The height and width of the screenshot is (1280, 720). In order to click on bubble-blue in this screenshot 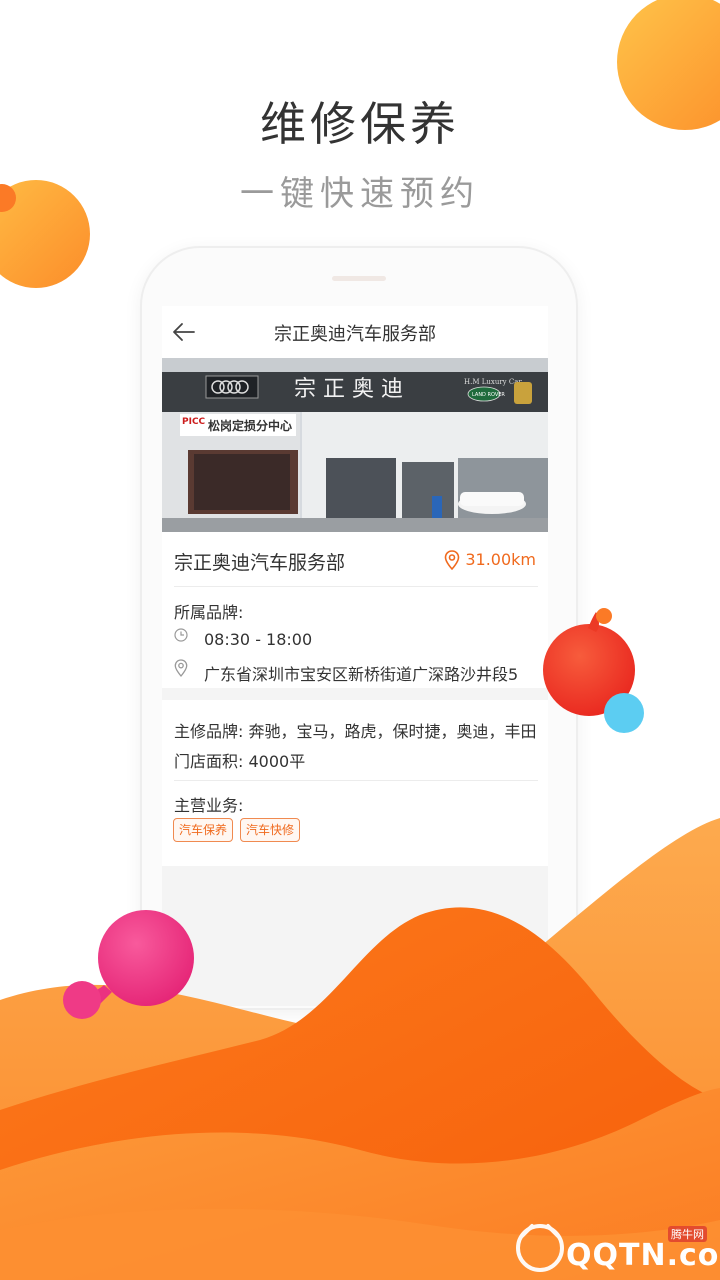, I will do `click(624, 713)`.